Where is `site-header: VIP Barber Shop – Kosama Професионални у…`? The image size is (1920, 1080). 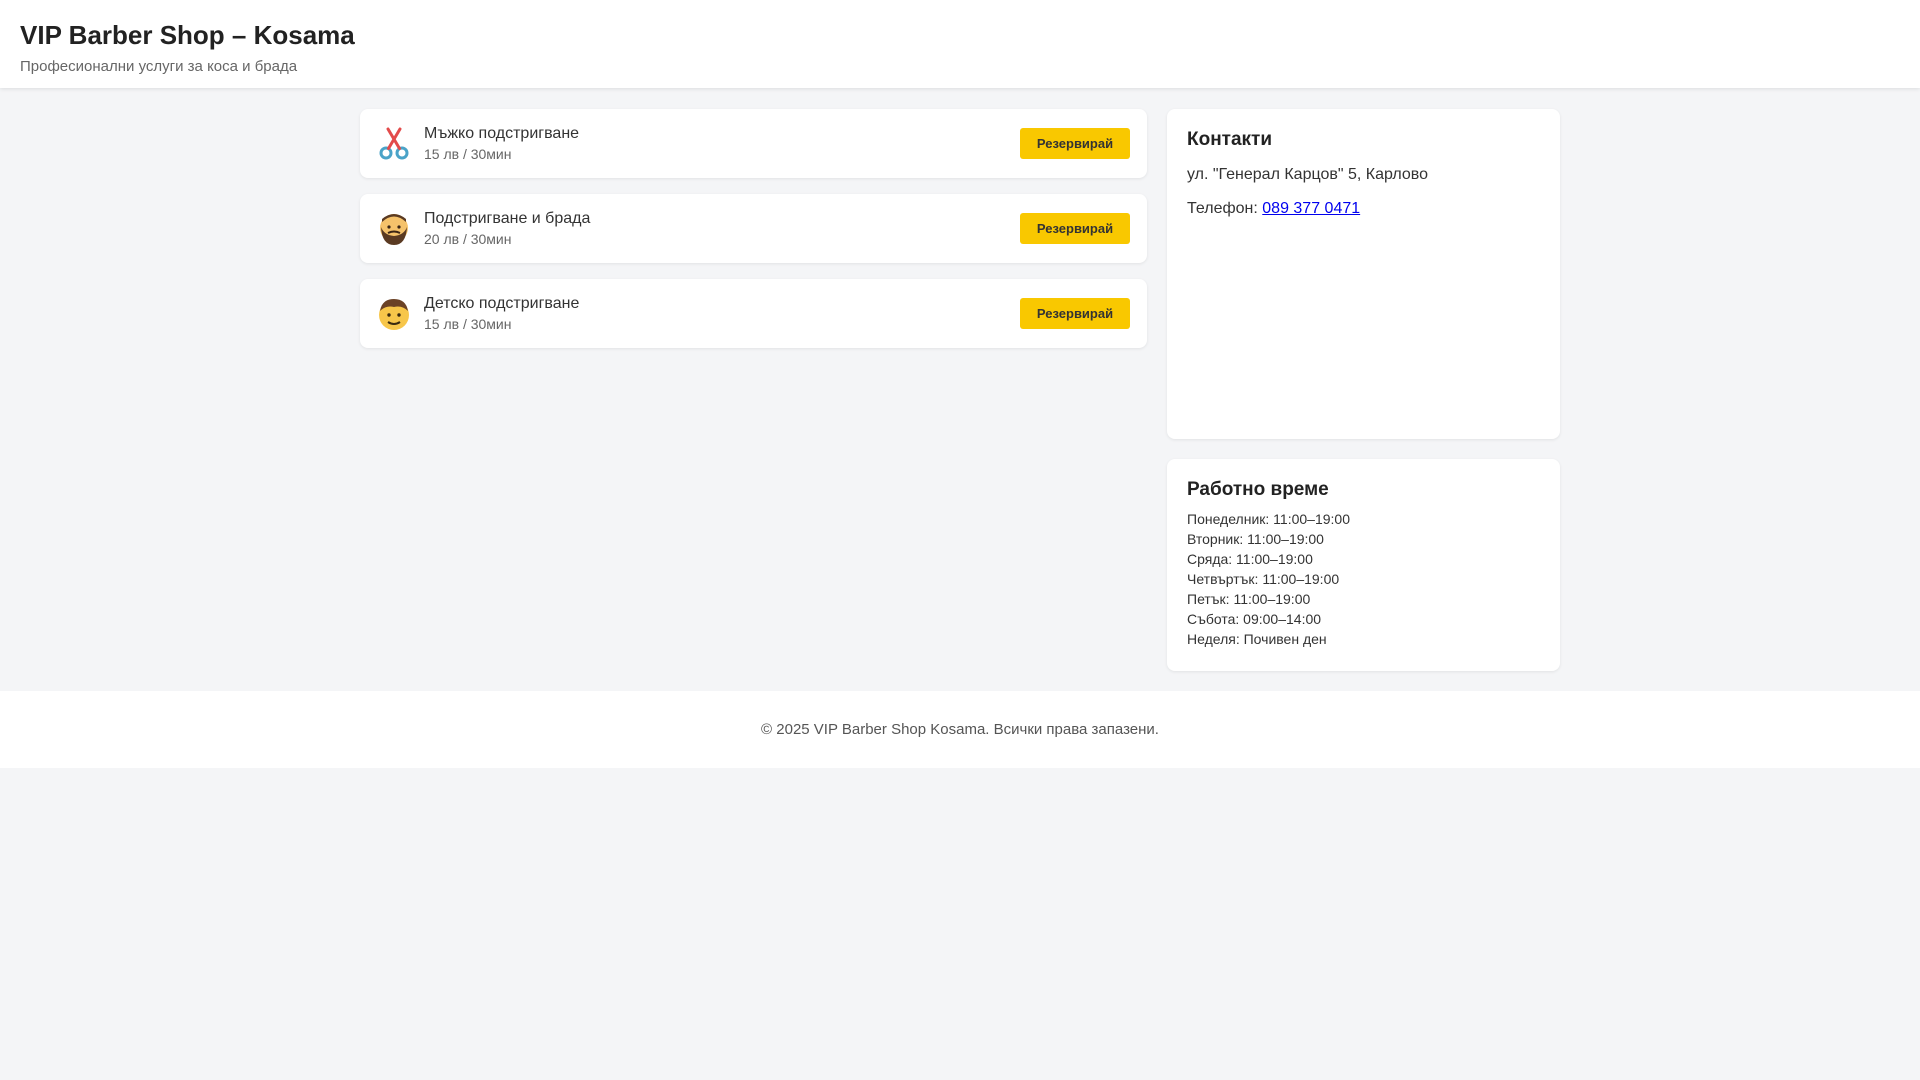
site-header: VIP Barber Shop – Kosama Професионални у… is located at coordinates (960, 44).